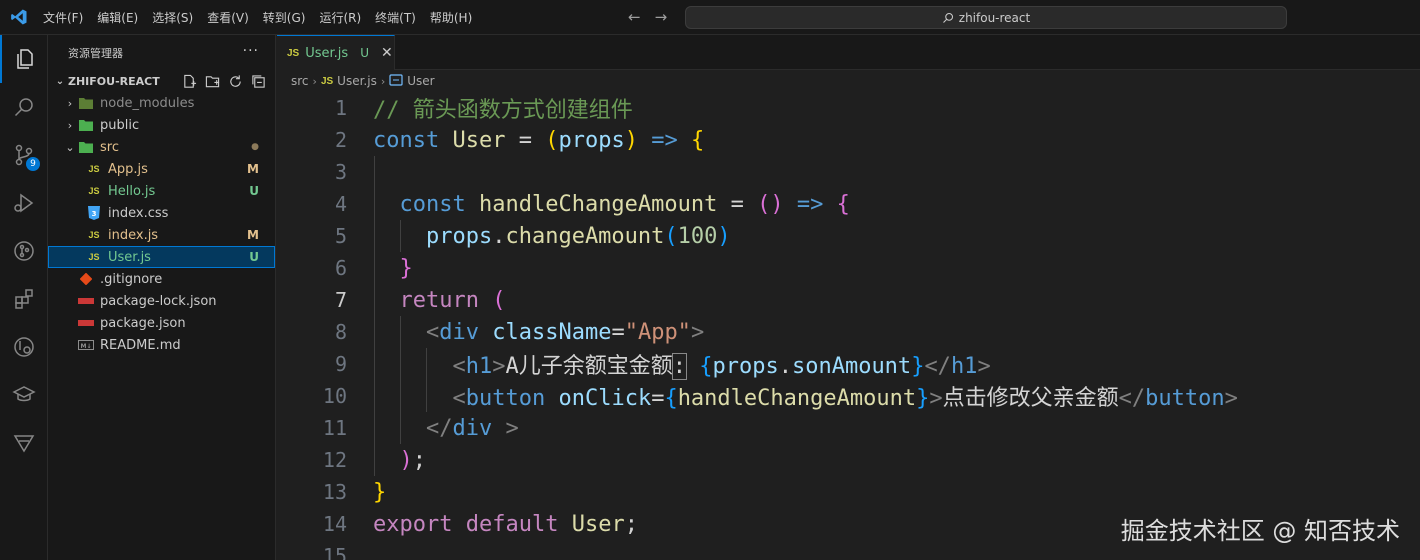 This screenshot has height=560, width=1420. I want to click on code-text: }, so click(380, 492).